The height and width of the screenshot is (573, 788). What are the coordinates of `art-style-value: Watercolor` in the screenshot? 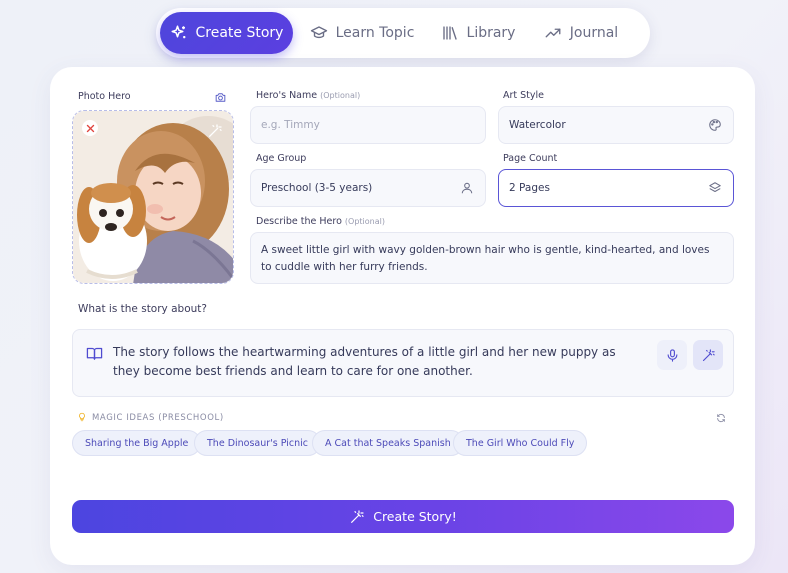 It's located at (537, 125).